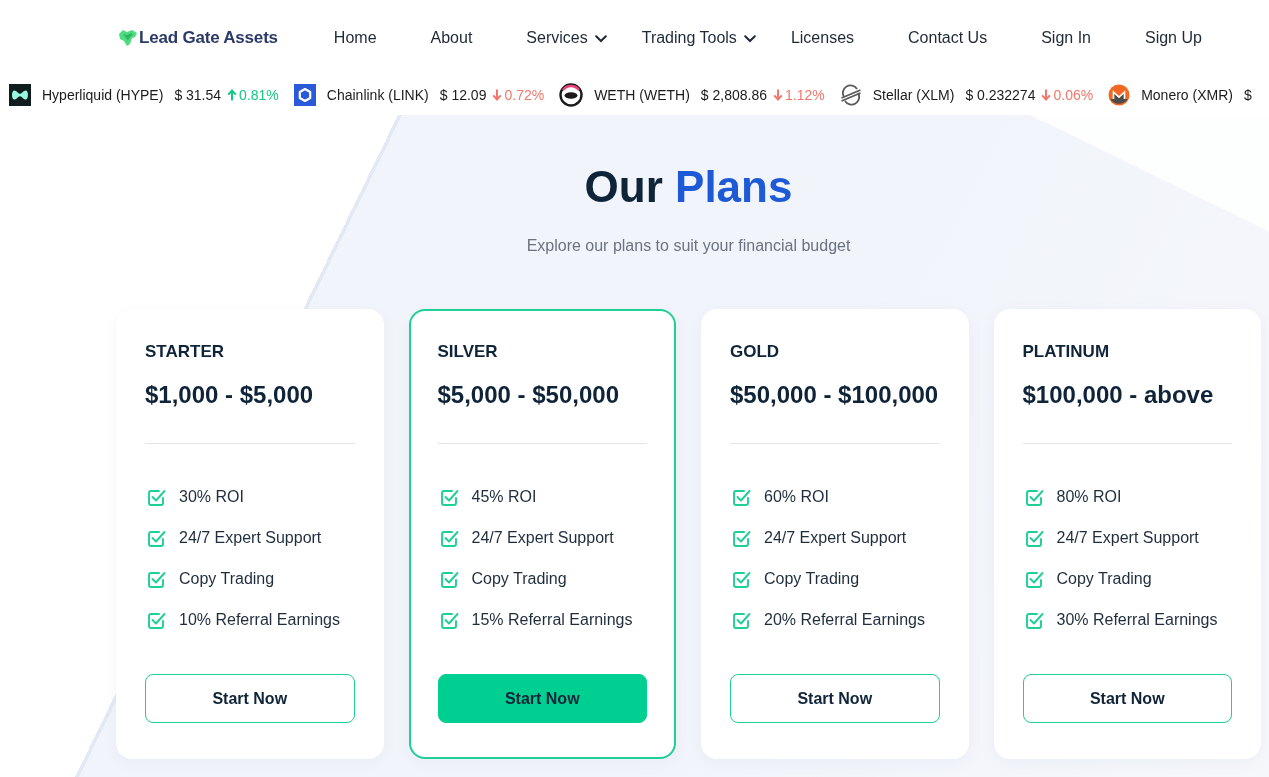 The image size is (1269, 777). Describe the element at coordinates (844, 620) in the screenshot. I see `feature-text: 20% Referral Earnings` at that location.